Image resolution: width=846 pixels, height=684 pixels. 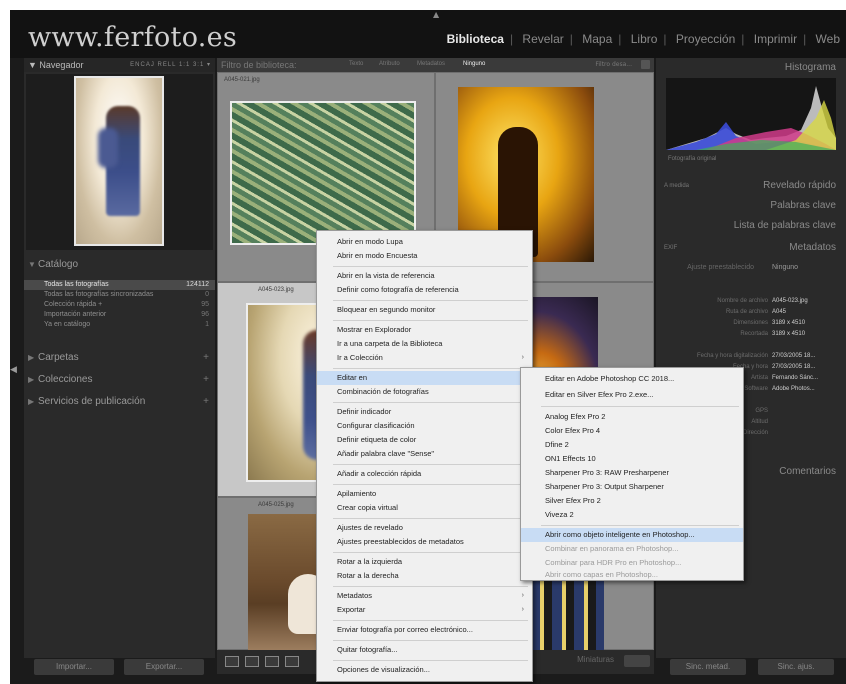 I want to click on publish-services-header: ▶ Servicios de publicación +, so click(x=119, y=402).